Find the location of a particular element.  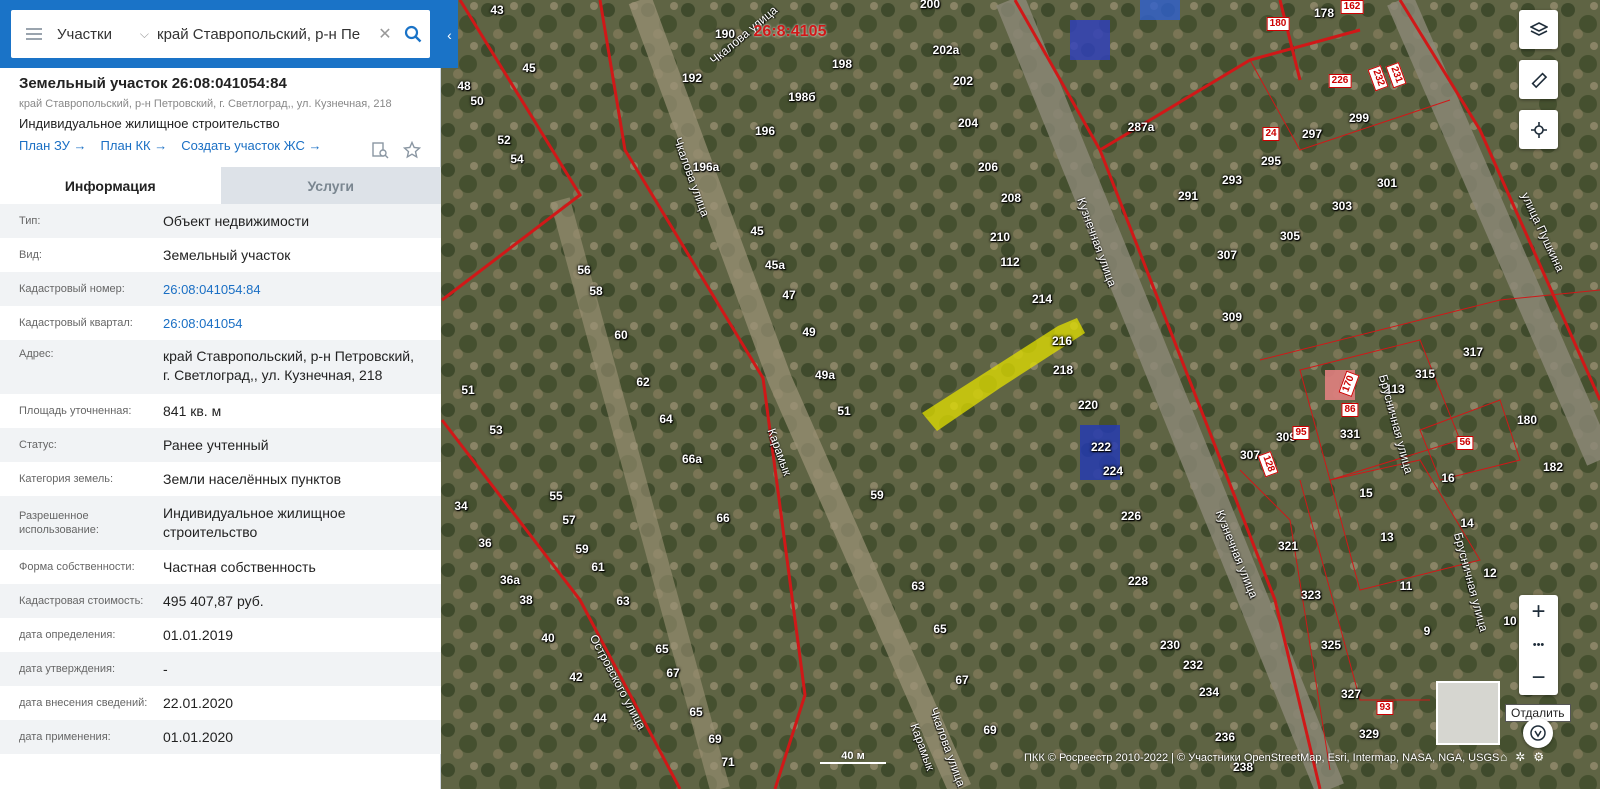

house-number: 323 is located at coordinates (1311, 595).